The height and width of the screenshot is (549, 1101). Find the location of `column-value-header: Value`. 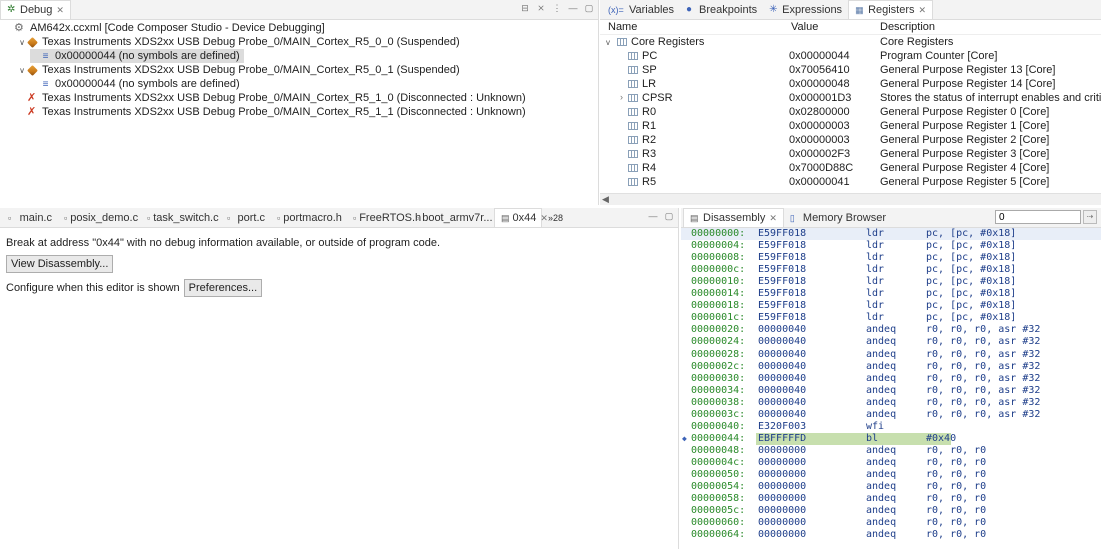

column-value-header: Value is located at coordinates (804, 27).